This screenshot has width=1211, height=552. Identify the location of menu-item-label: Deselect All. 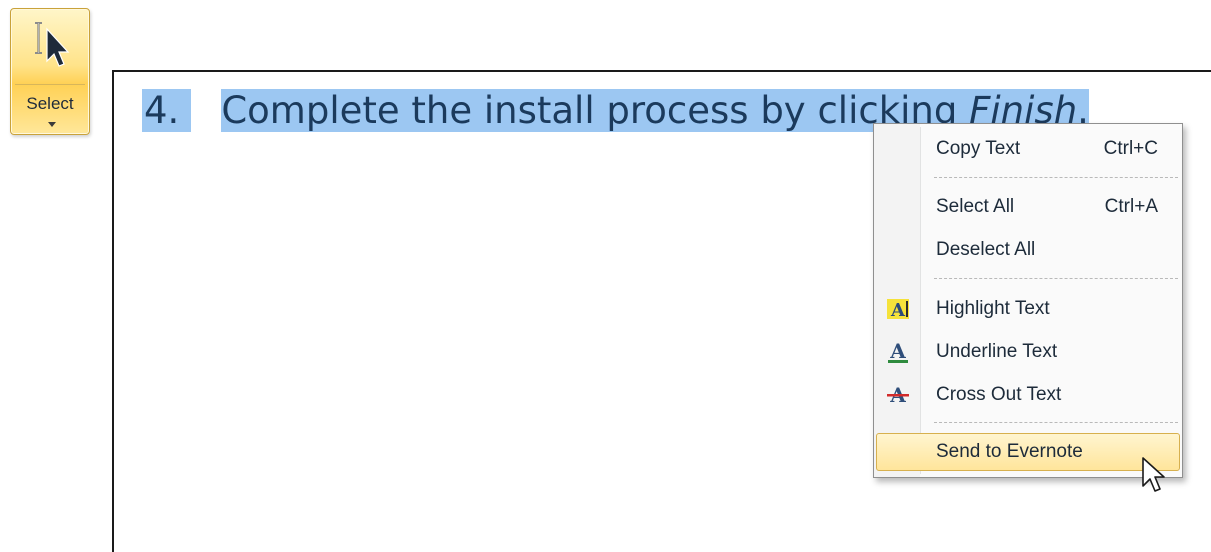
(986, 249).